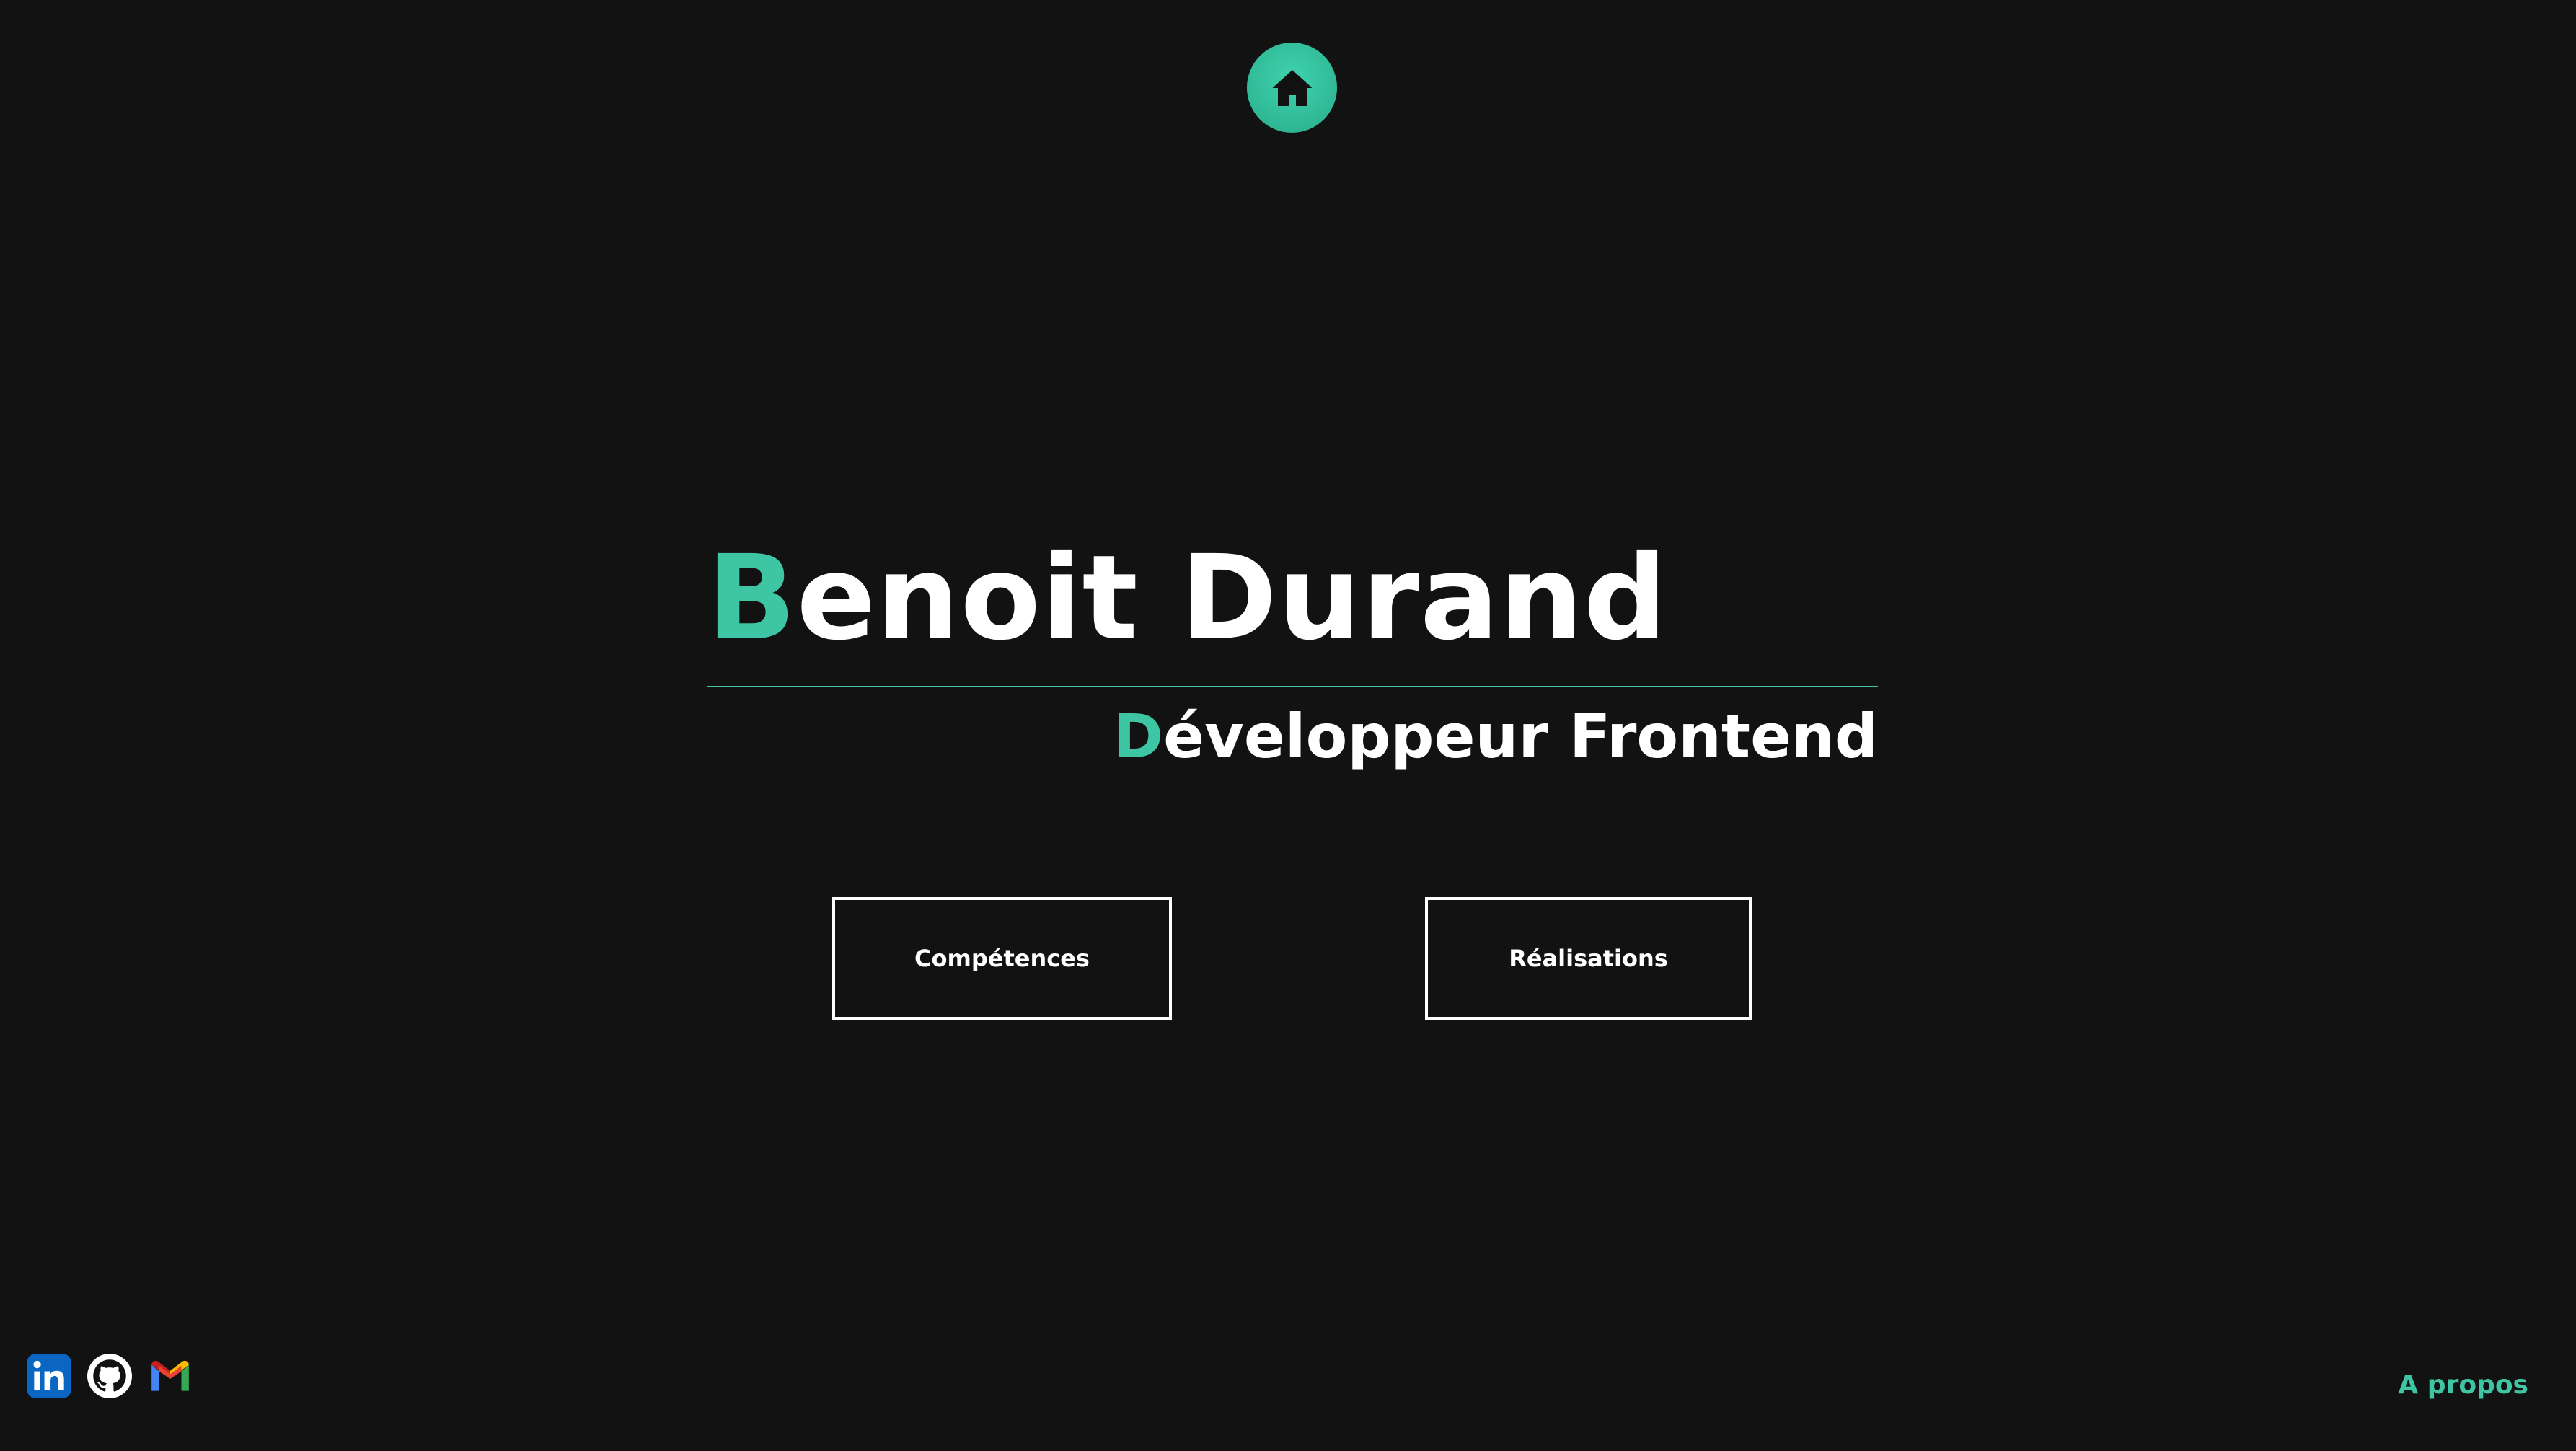 This screenshot has height=1451, width=2576. I want to click on linkedin-icon, so click(49, 1376).